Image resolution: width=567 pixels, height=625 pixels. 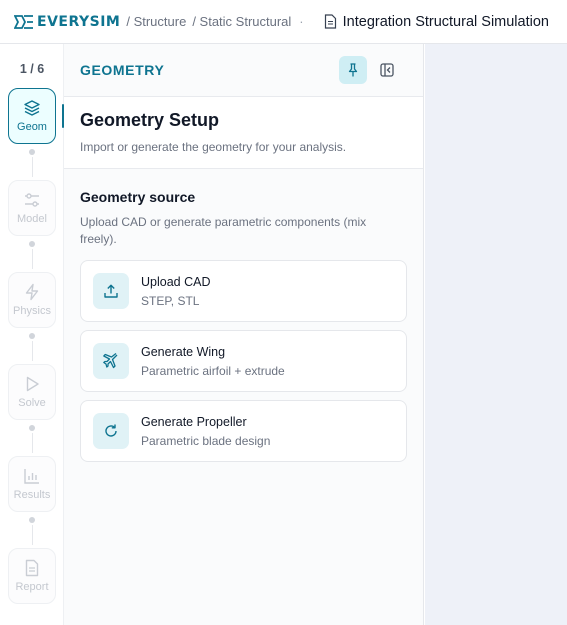 I want to click on logo-mark-icon, so click(x=23, y=21).